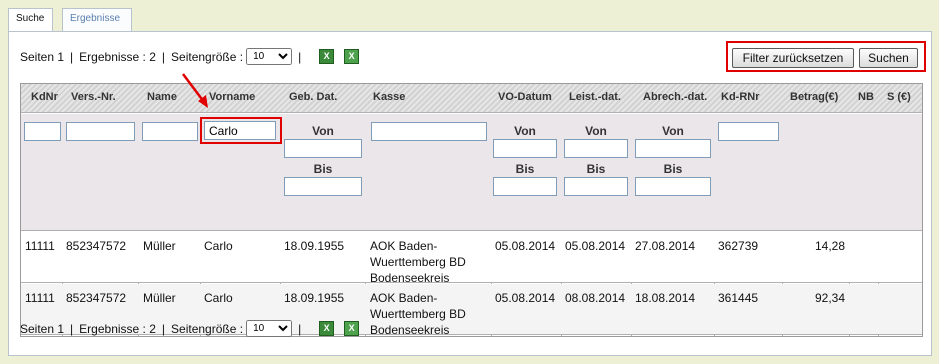  Describe the element at coordinates (738, 246) in the screenshot. I see `cell-kdrnr: 362739` at that location.